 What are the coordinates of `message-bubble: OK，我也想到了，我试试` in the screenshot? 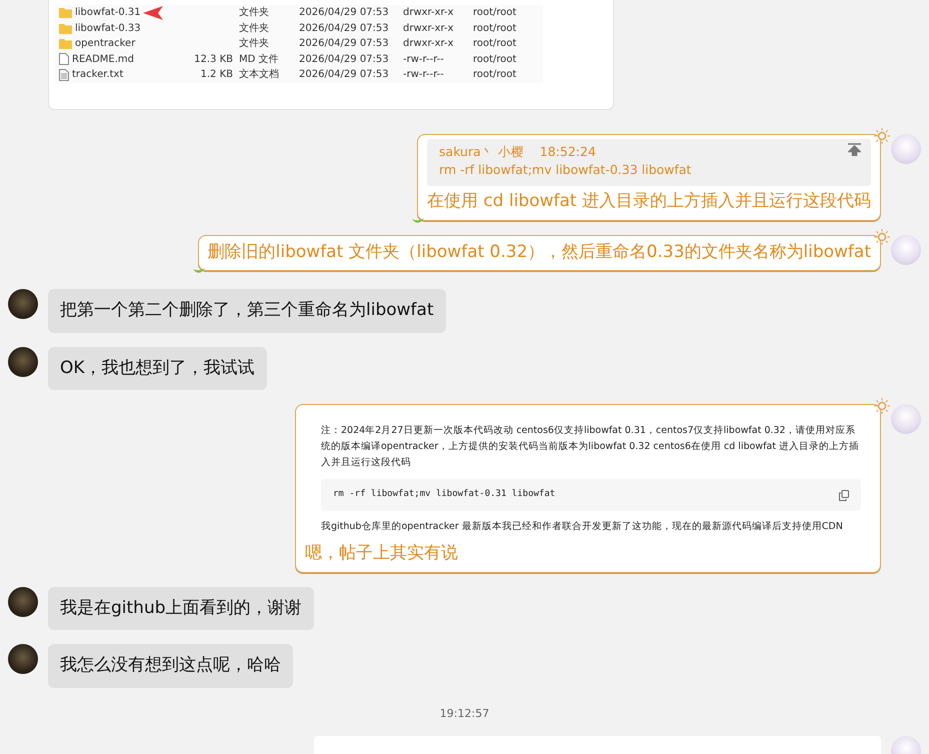 It's located at (157, 368).